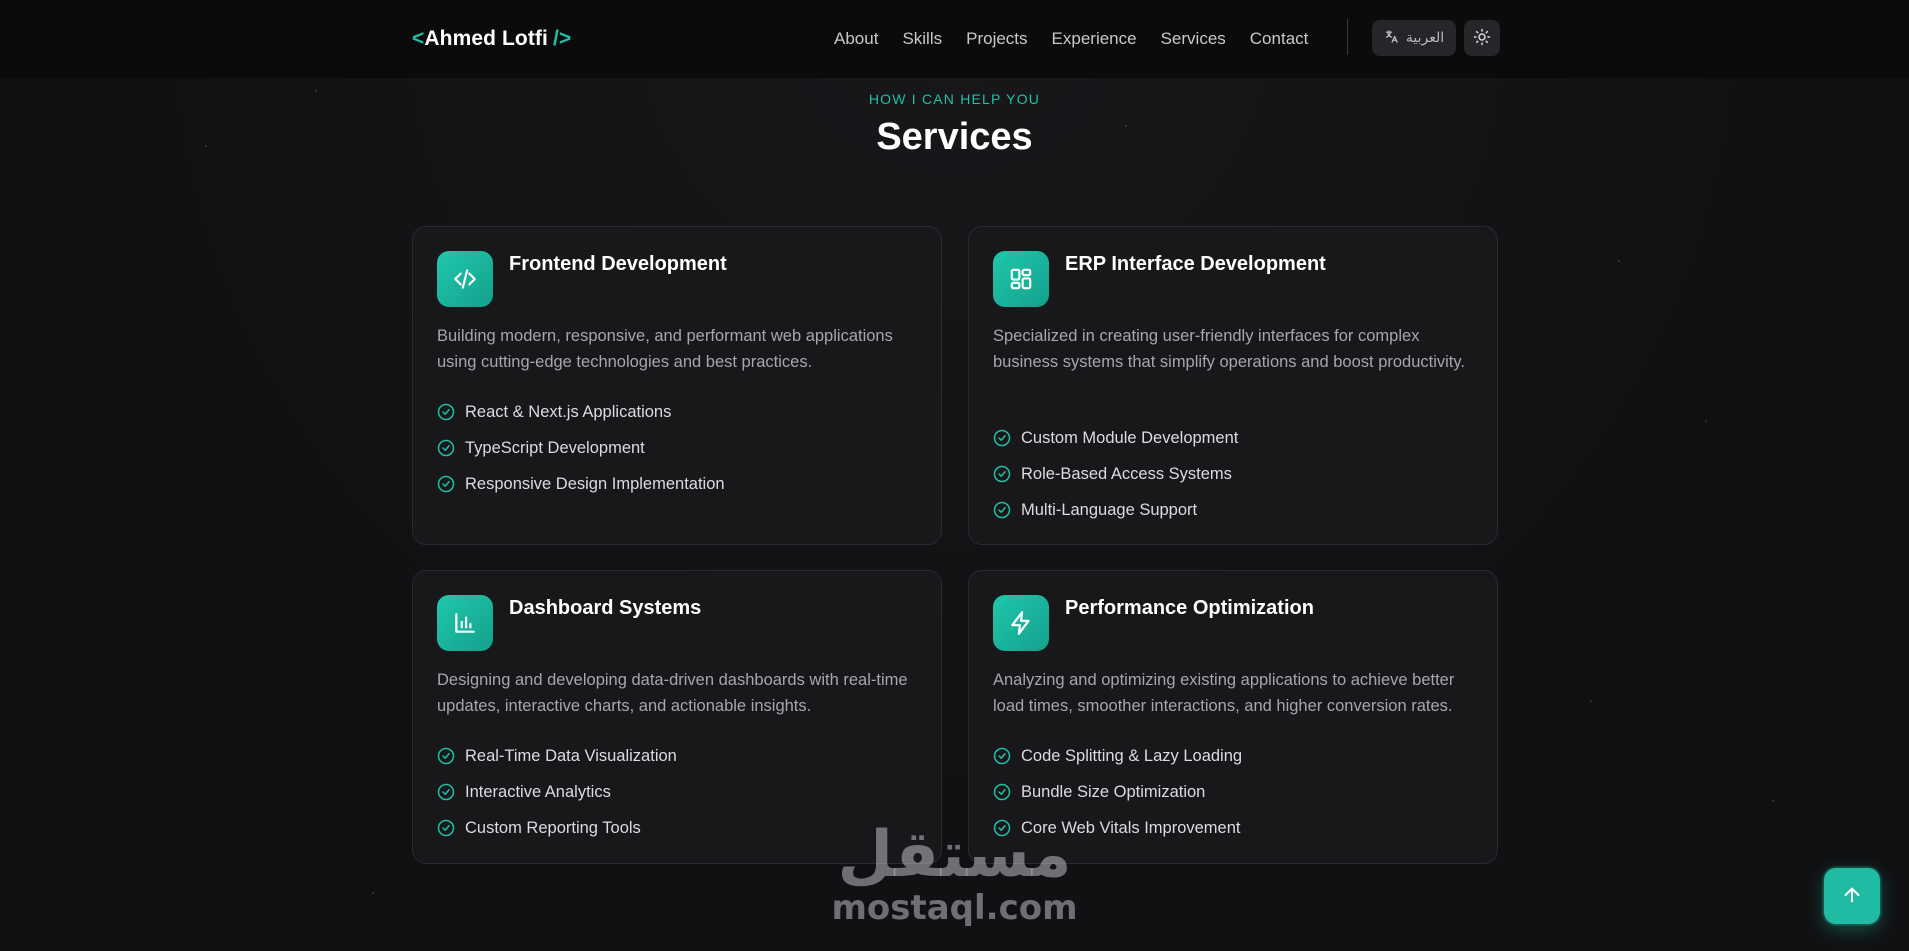 The image size is (1909, 951). What do you see at coordinates (555, 447) in the screenshot?
I see `feature-label: TypeScript Development` at bounding box center [555, 447].